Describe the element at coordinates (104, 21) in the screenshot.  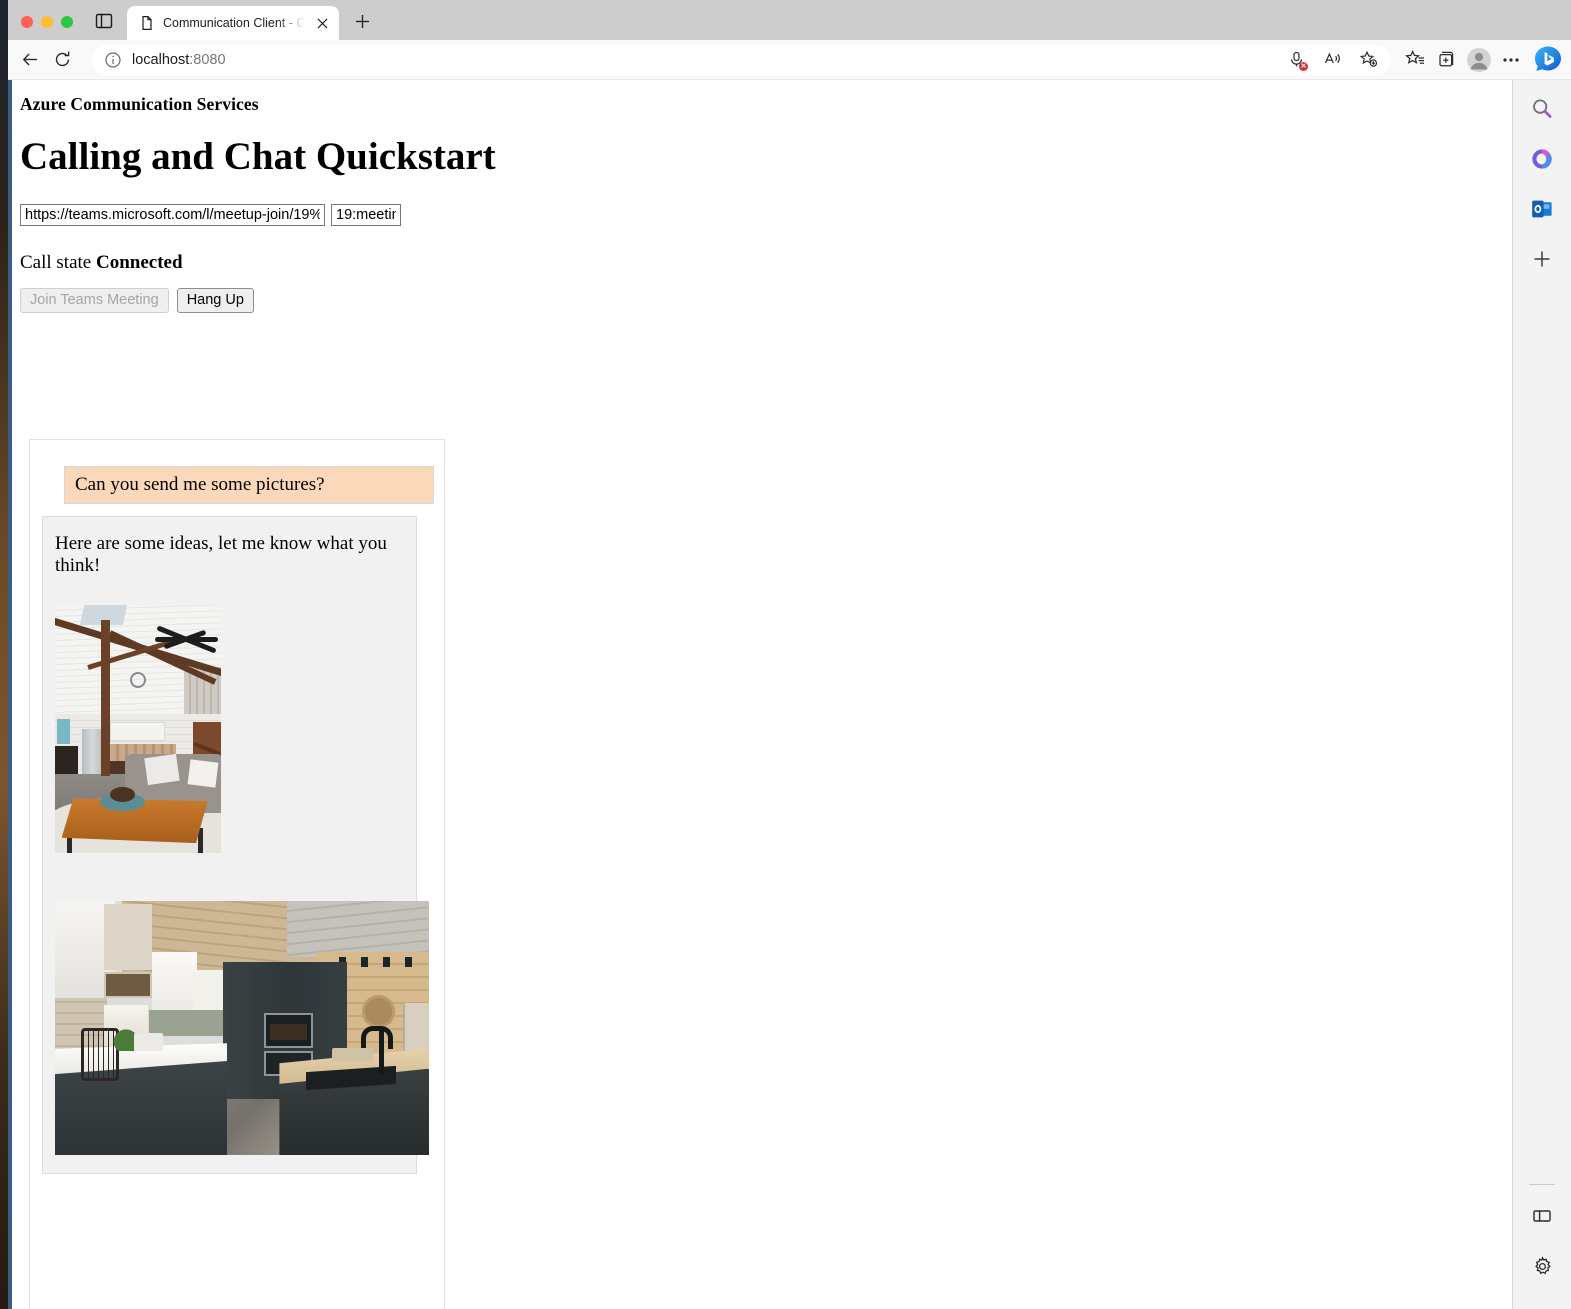
I see `tab-sidebar-icon` at that location.